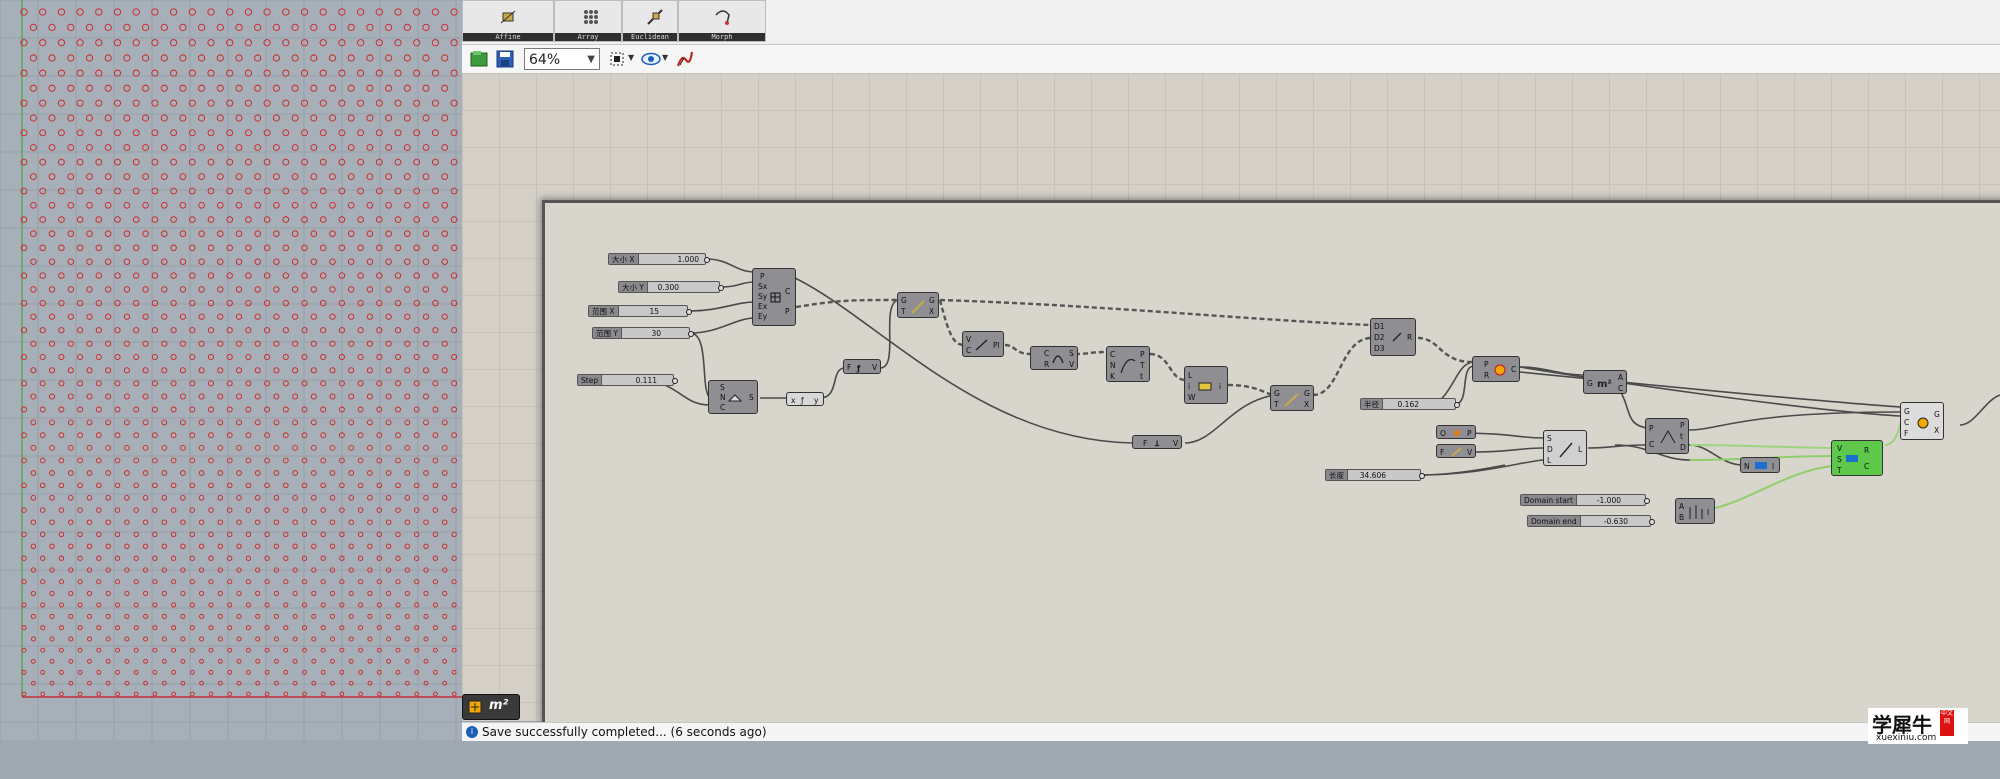 Image resolution: width=2000 pixels, height=779 pixels. I want to click on active-pipe-component: VST RC, so click(1857, 458).